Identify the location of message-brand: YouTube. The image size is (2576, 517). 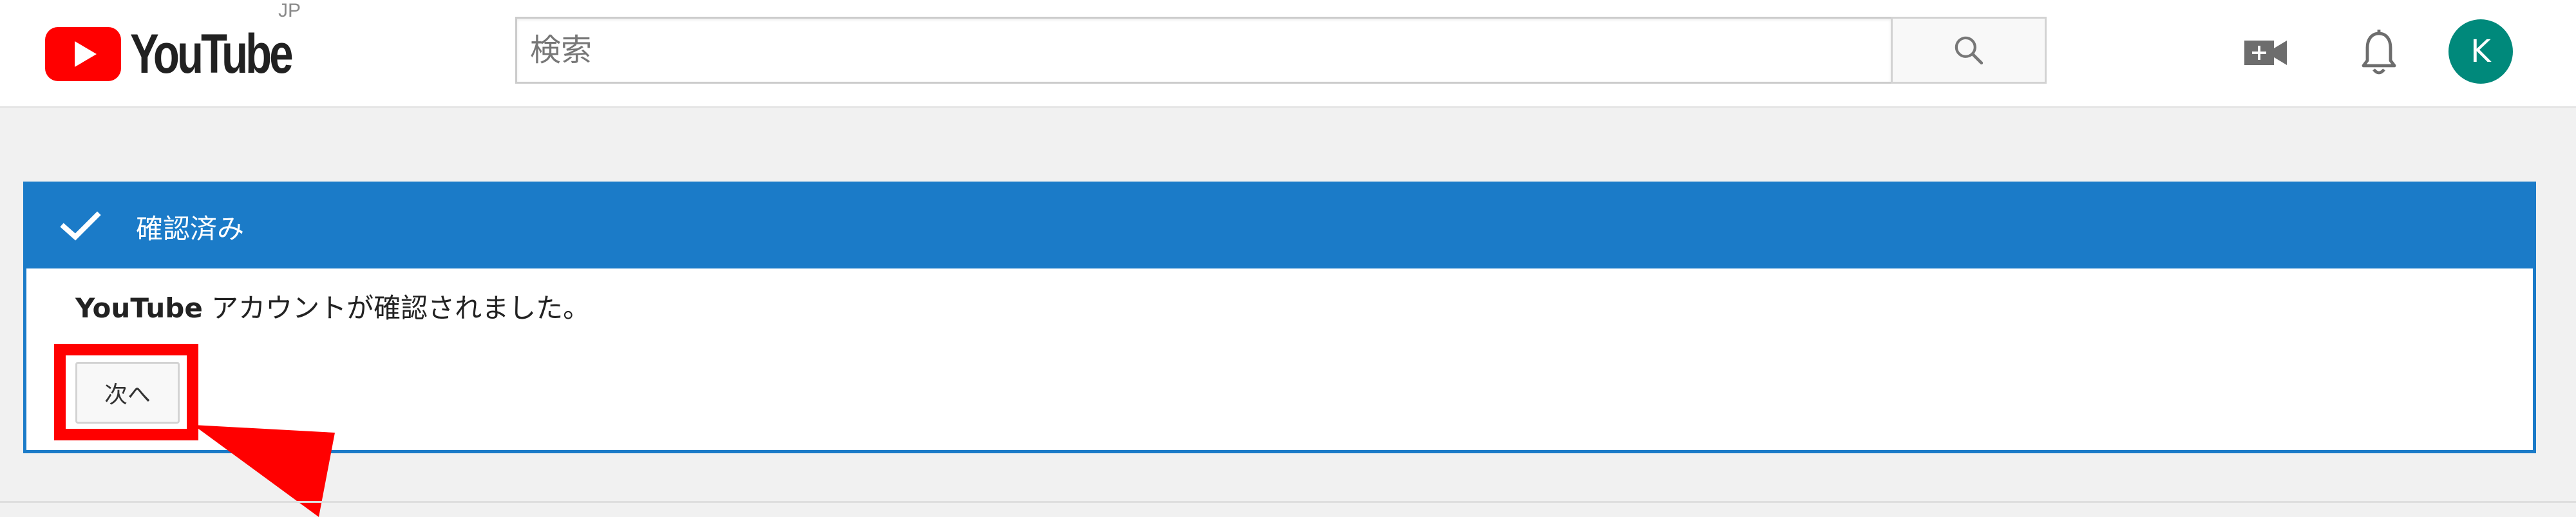
(139, 308).